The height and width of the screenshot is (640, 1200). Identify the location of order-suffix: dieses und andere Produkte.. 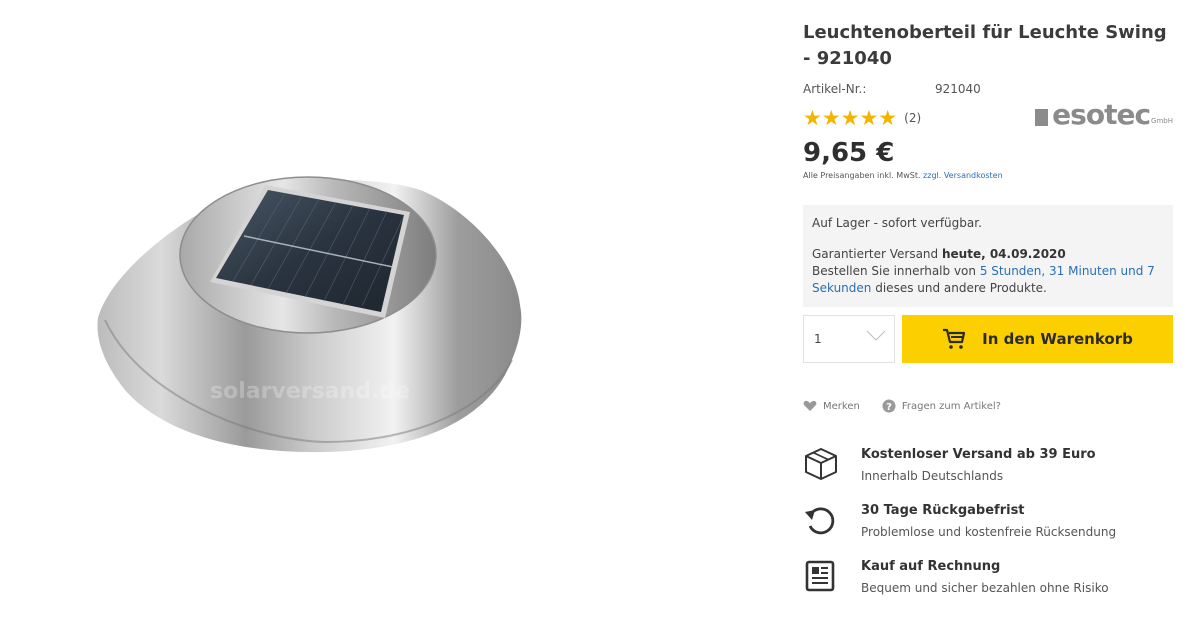
(961, 288).